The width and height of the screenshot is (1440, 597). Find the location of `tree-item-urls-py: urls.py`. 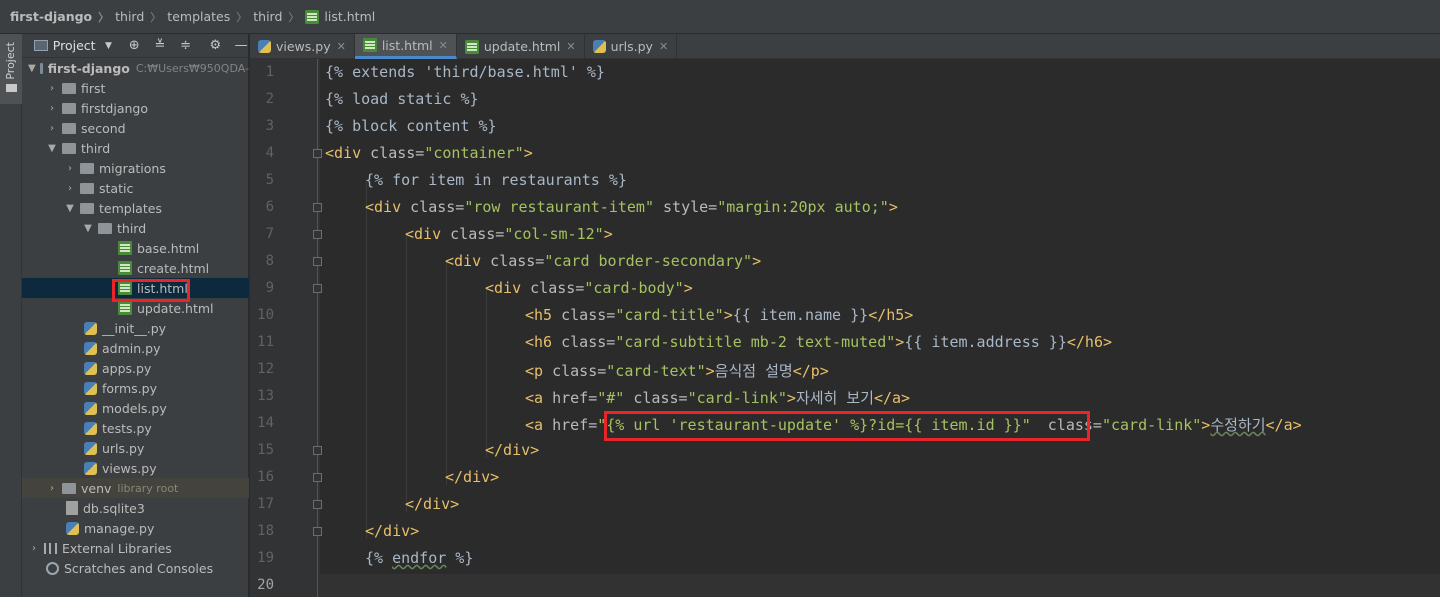

tree-item-urls-py: urls.py is located at coordinates (135, 448).